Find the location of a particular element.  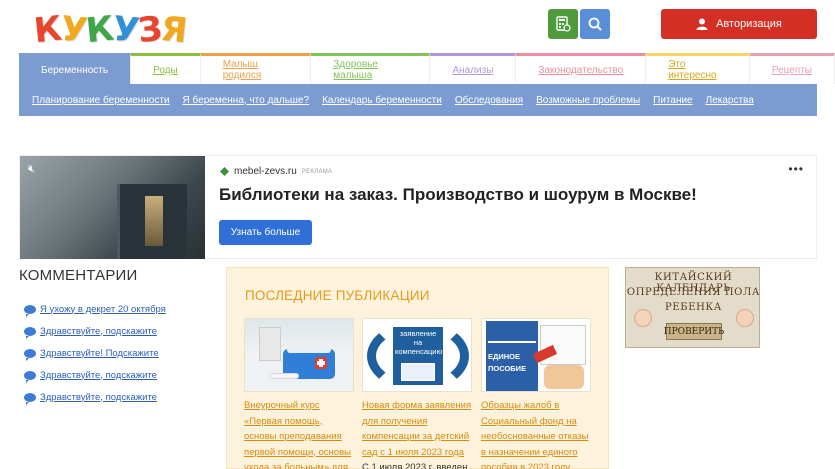

comment-link: Здравствуйте! Подскажите is located at coordinates (99, 353).